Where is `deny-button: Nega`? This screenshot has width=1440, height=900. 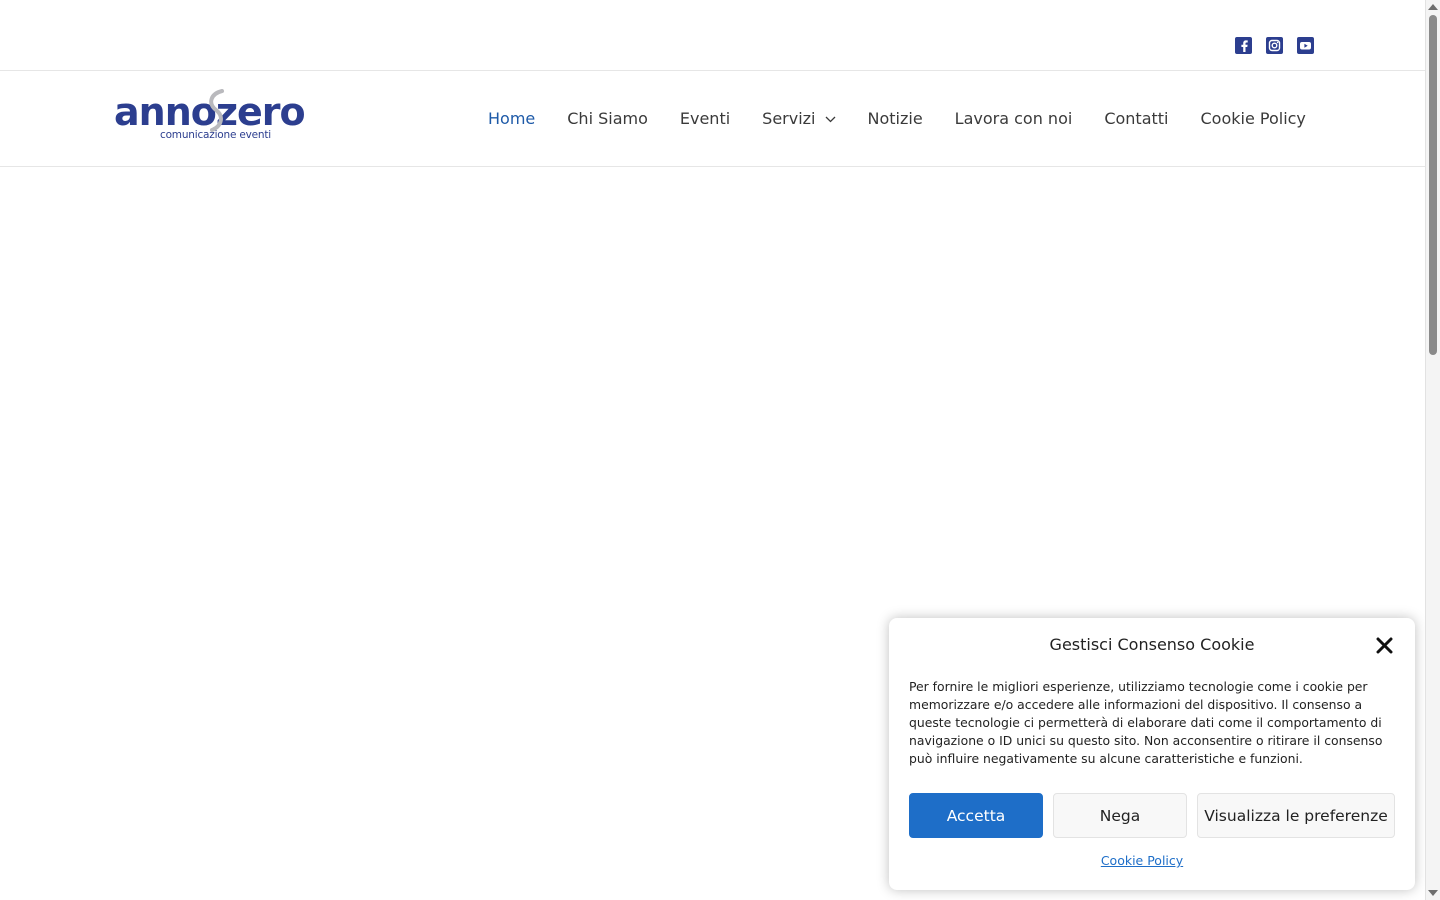 deny-button: Nega is located at coordinates (1120, 815).